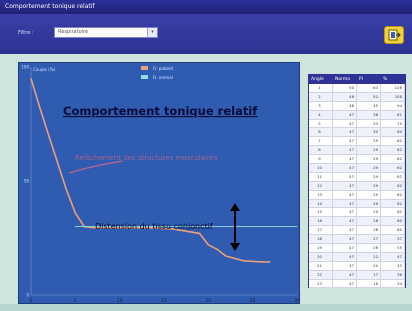 This screenshot has width=412, height=311. Describe the element at coordinates (321, 159) in the screenshot. I see `table-cell: 9` at that location.